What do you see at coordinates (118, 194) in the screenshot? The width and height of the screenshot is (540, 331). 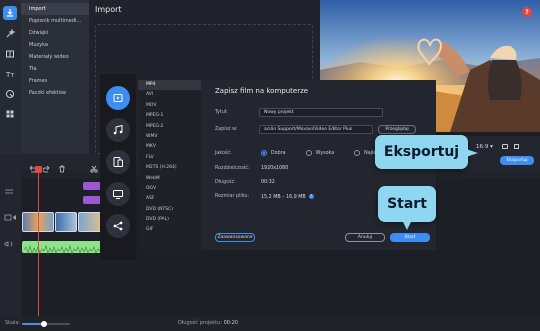 I see `tv-icon` at bounding box center [118, 194].